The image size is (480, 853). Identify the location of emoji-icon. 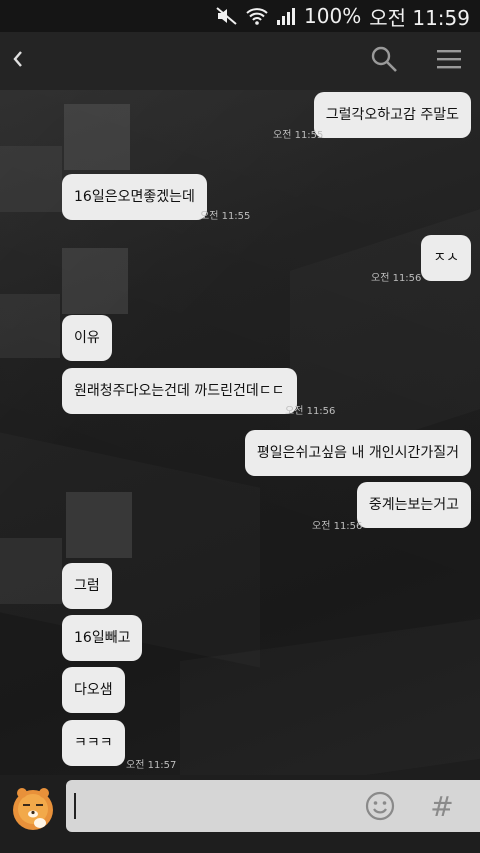
(380, 806).